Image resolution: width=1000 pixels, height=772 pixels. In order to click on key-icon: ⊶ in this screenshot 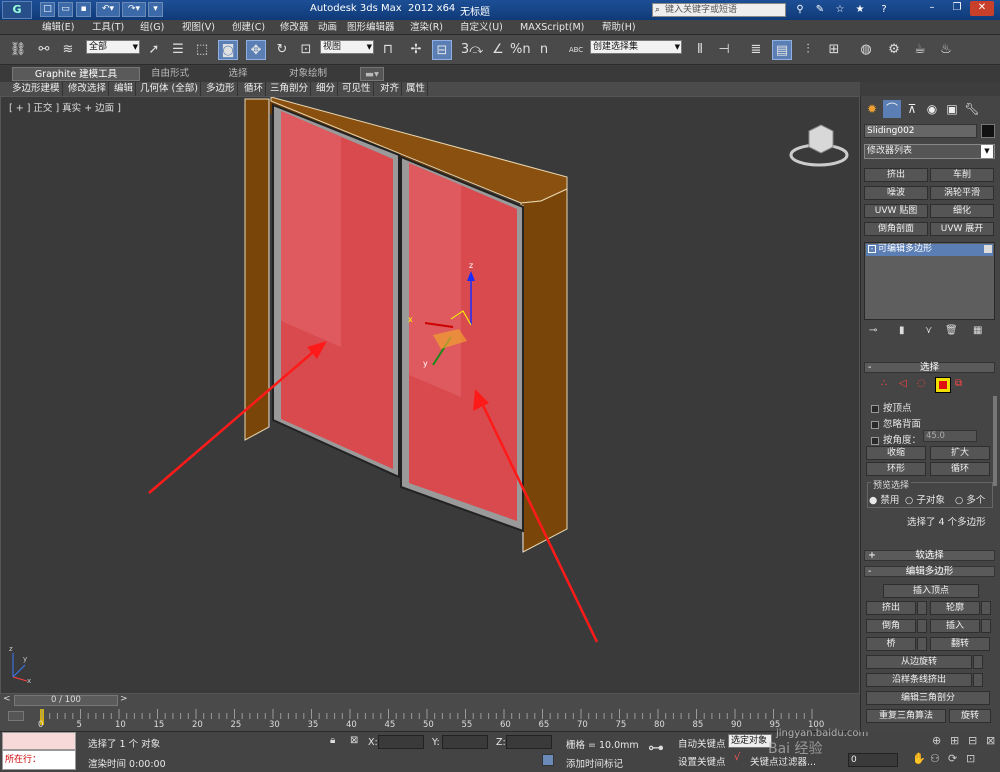, I will do `click(656, 747)`.